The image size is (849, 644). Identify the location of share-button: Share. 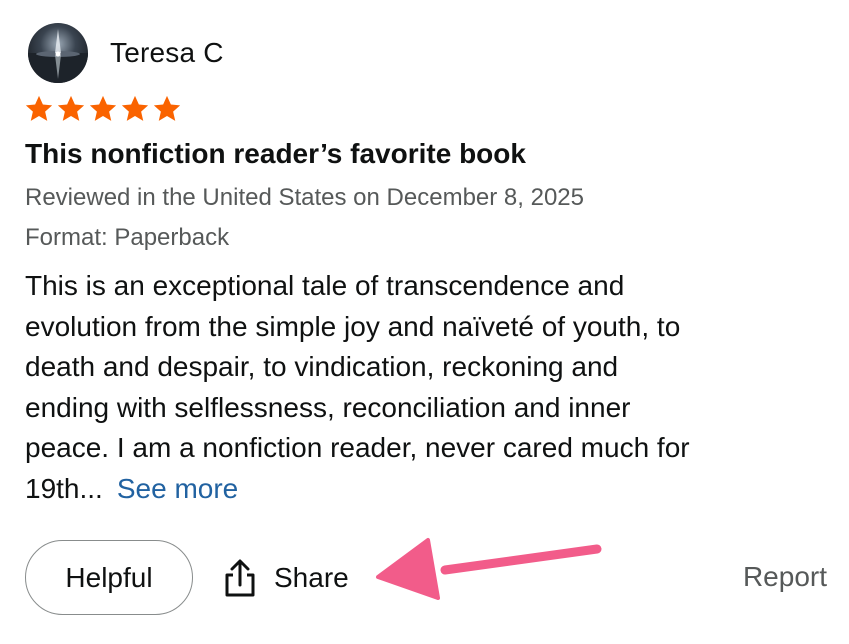
(285, 578).